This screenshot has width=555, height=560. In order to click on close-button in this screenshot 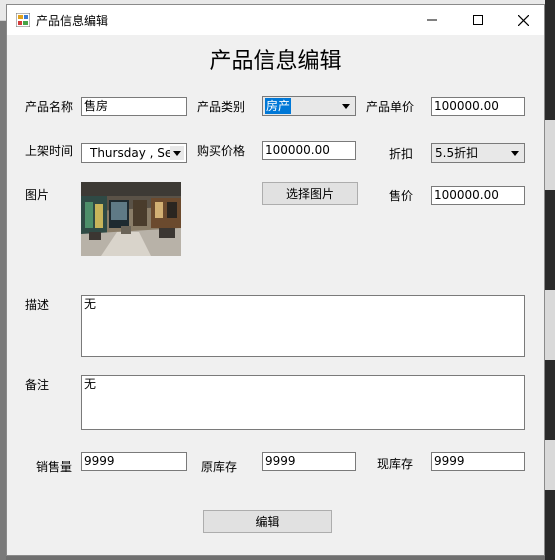, I will do `click(523, 20)`.